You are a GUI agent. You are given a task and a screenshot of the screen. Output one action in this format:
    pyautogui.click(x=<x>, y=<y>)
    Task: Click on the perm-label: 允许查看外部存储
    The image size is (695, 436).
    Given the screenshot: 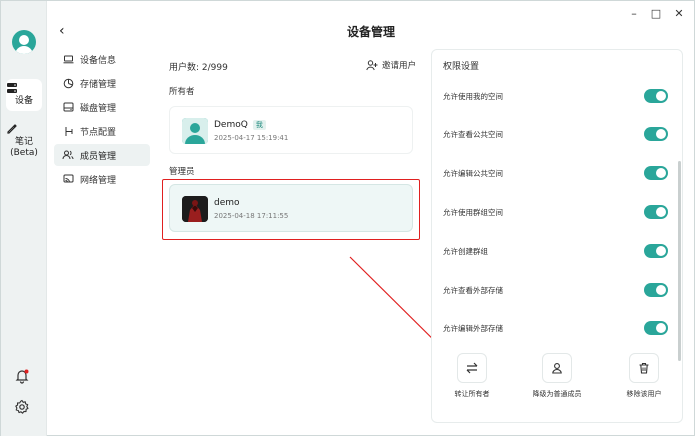 What is the action you would take?
    pyautogui.click(x=473, y=290)
    